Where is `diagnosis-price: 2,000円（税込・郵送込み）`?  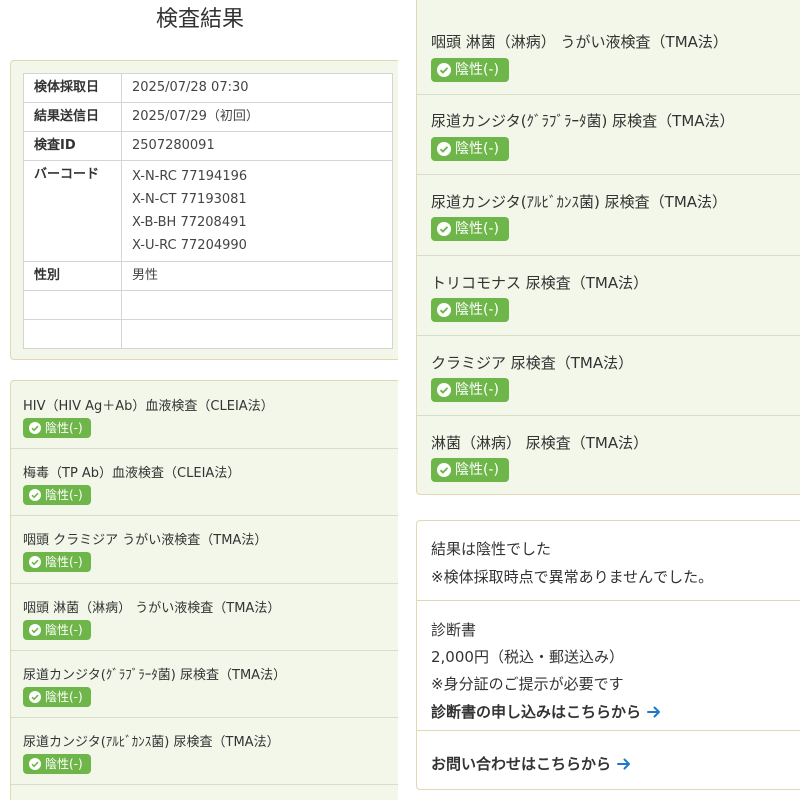 diagnosis-price: 2,000円（税込・郵送込み） is located at coordinates (527, 657).